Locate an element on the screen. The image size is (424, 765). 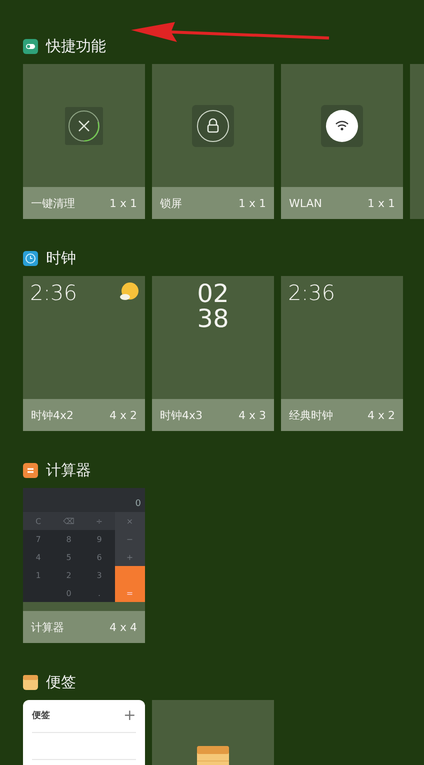
widget-tile: 2:36 时钟4x2 4 x 2 is located at coordinates (84, 353).